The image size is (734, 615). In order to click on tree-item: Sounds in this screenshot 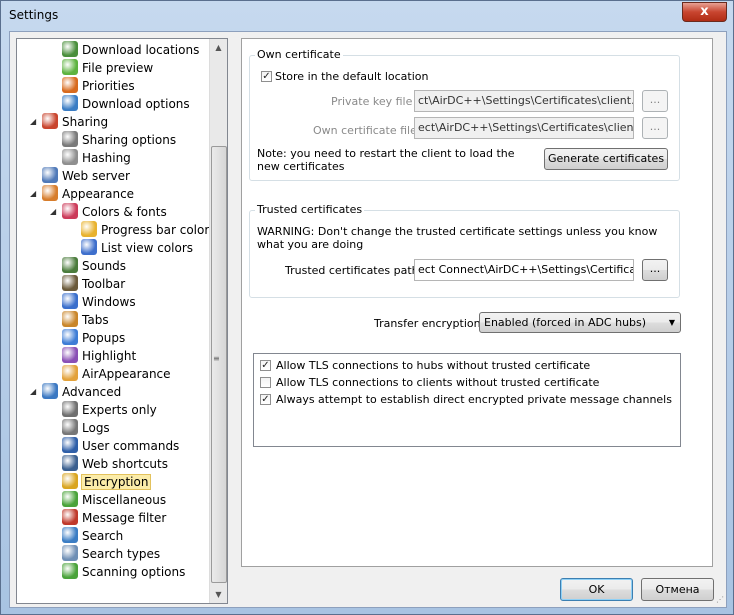, I will do `click(94, 266)`.